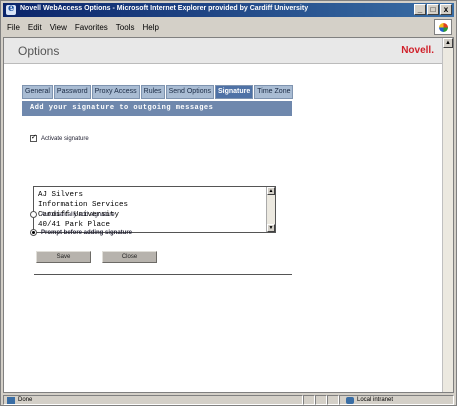  I want to click on save-button: Save, so click(63, 257).